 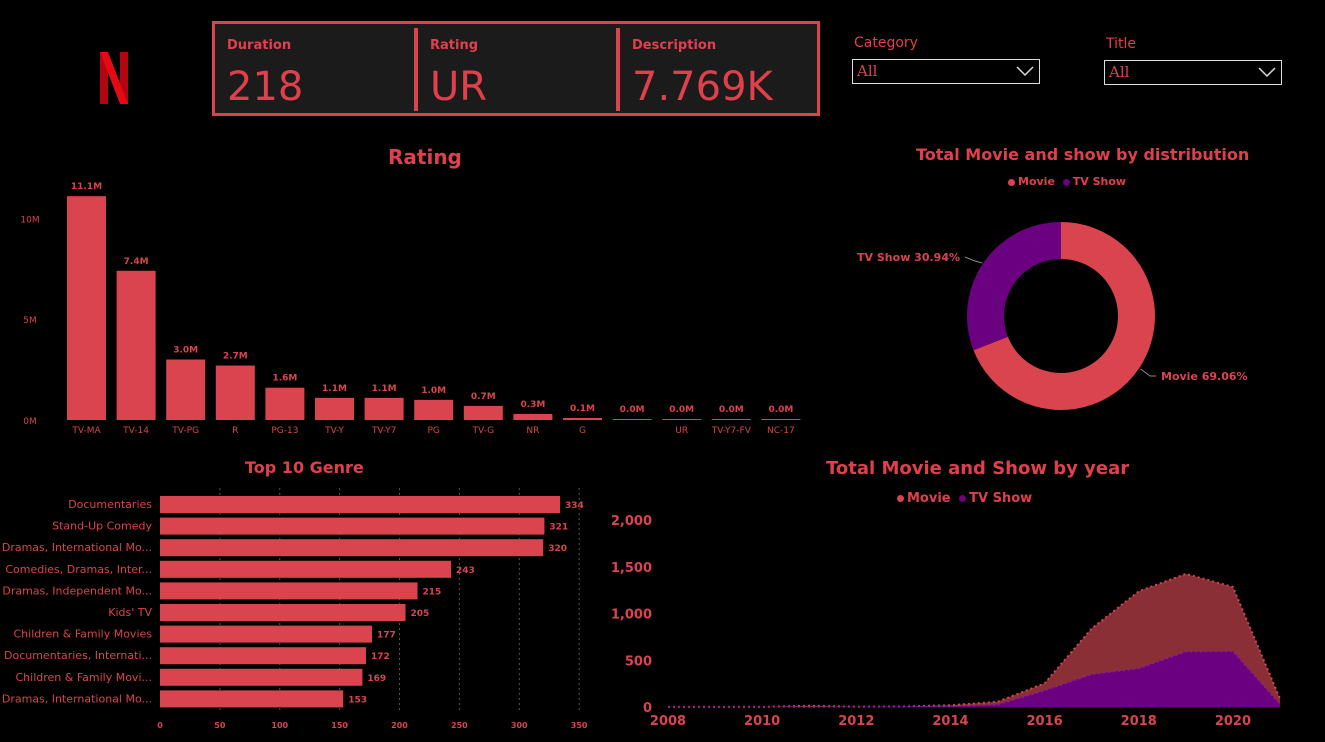 What do you see at coordinates (279, 725) in the screenshot?
I see `x-tick-label: 100` at bounding box center [279, 725].